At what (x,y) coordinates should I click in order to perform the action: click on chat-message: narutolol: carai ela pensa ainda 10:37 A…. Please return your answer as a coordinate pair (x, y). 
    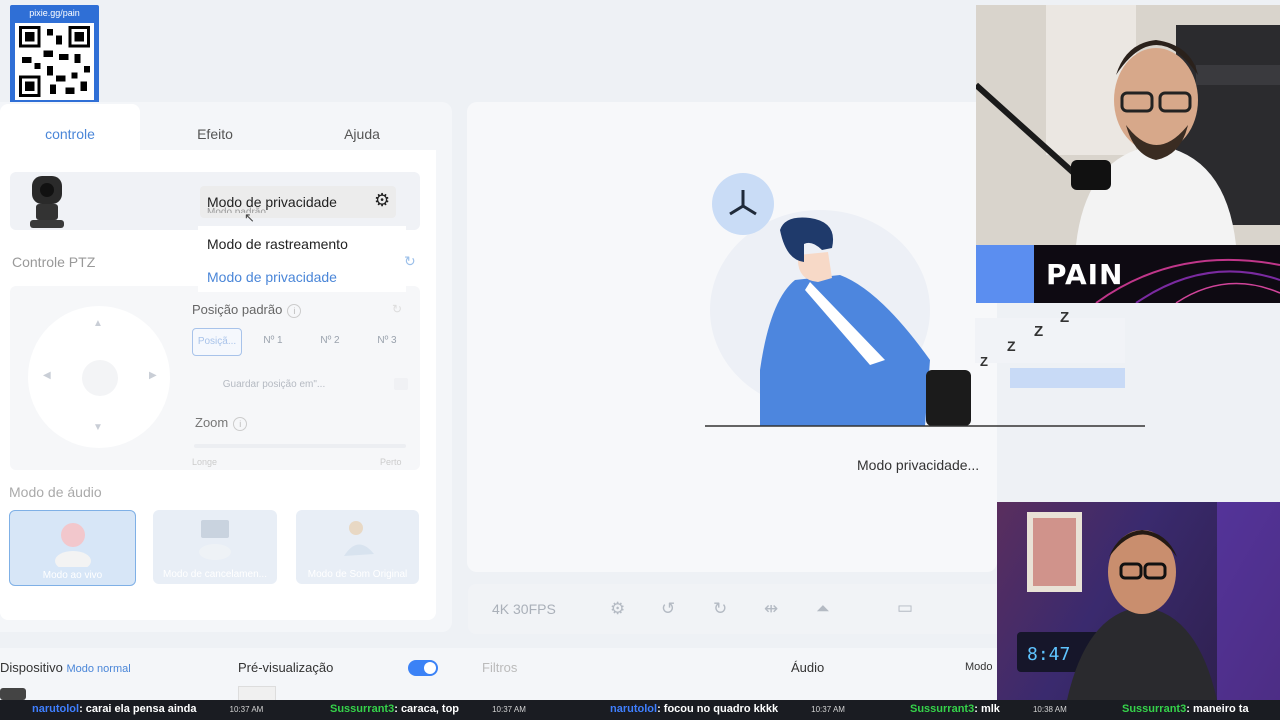
    Looking at the image, I should click on (148, 709).